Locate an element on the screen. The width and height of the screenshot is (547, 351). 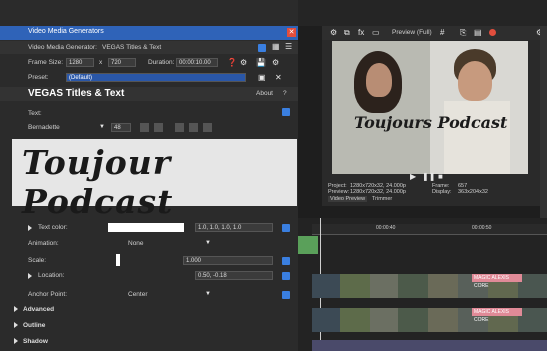
keyframe-button-anchor is located at coordinates (286, 295).